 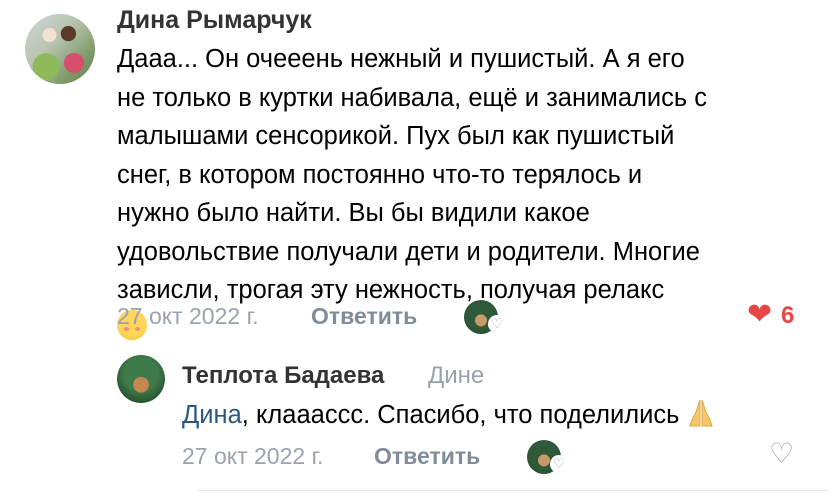 I want to click on comment-avatar, so click(x=60, y=49).